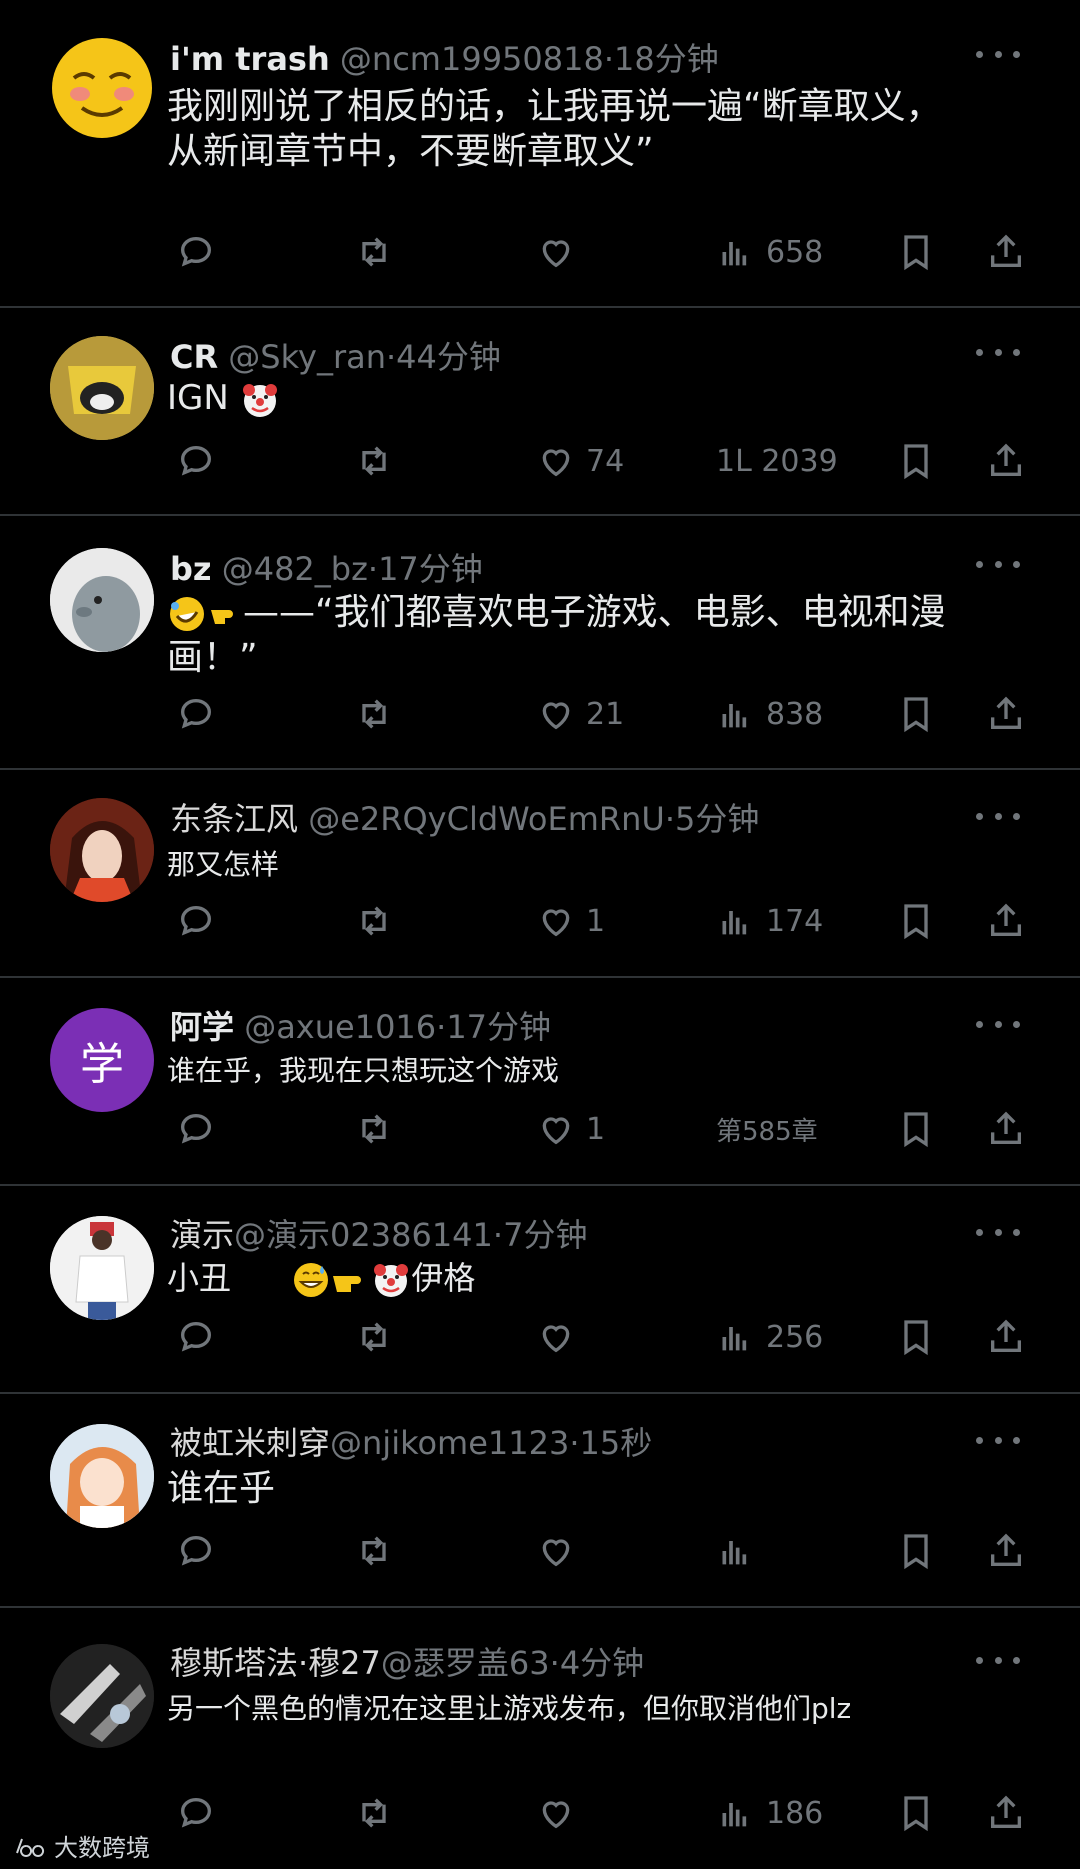  I want to click on views-button: 186, so click(769, 1813).